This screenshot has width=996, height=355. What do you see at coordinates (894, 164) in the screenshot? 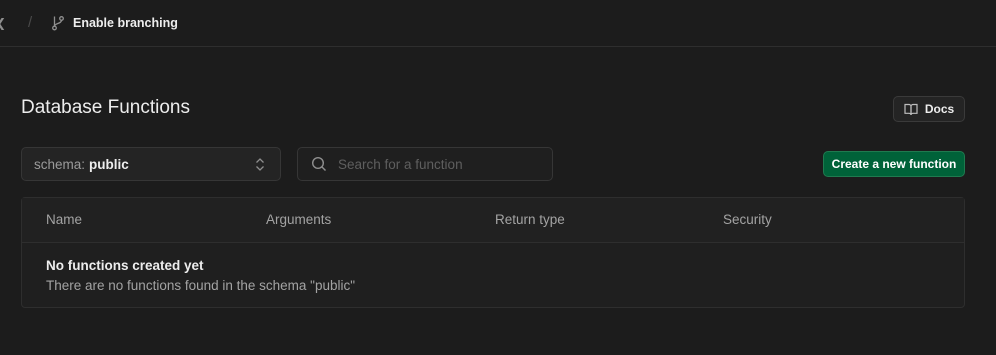
I see `create-new-function-button: Create a new function` at bounding box center [894, 164].